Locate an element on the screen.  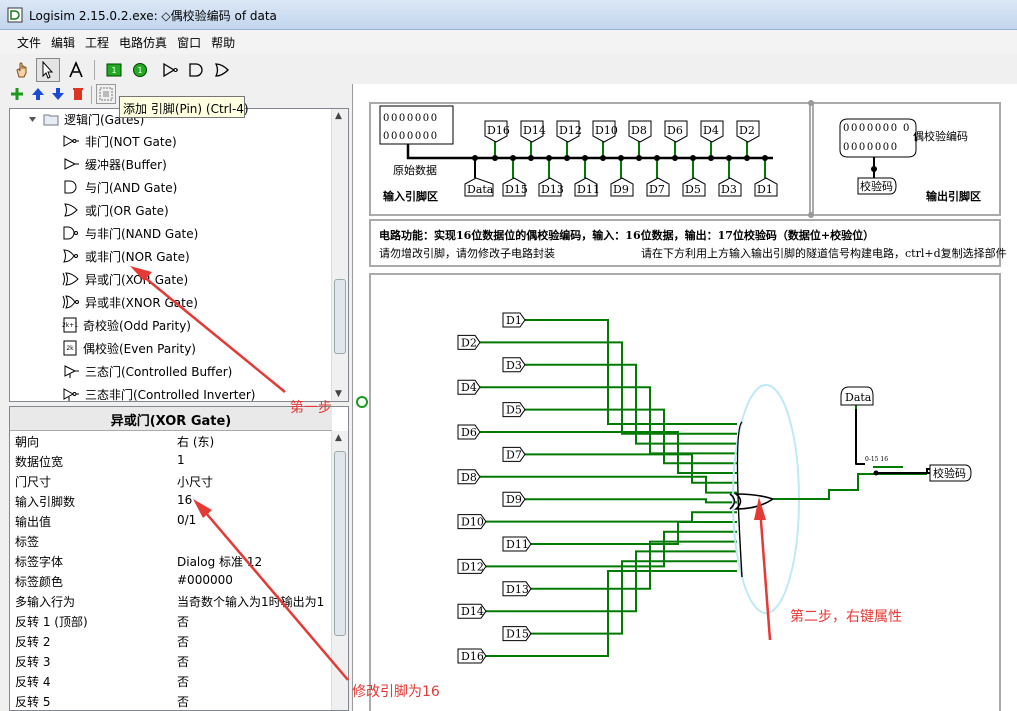
move-up-icon is located at coordinates (38, 94).